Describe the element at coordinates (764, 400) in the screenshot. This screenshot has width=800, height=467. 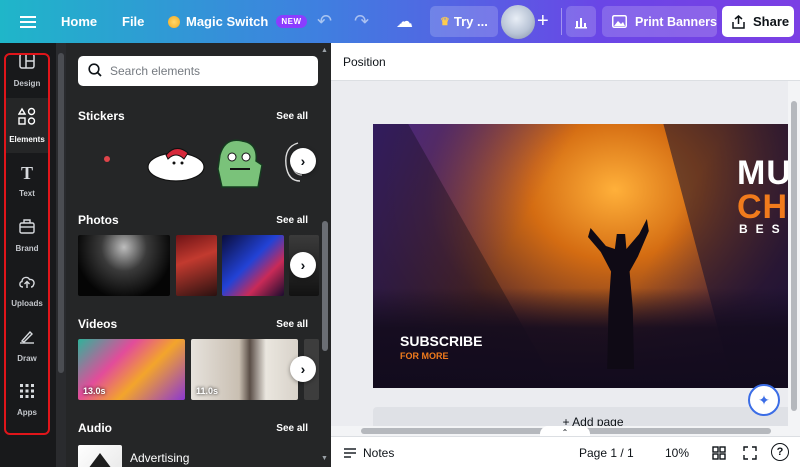
I see `magic-assistant-icon: ✦` at that location.